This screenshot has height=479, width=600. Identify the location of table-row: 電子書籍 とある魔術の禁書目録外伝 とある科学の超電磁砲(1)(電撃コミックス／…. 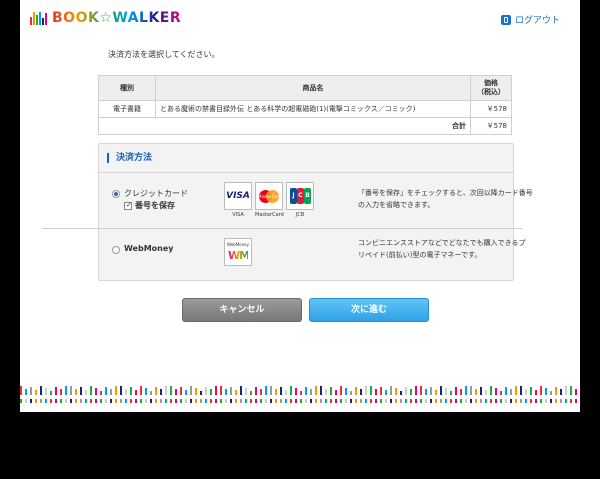
(305, 109).